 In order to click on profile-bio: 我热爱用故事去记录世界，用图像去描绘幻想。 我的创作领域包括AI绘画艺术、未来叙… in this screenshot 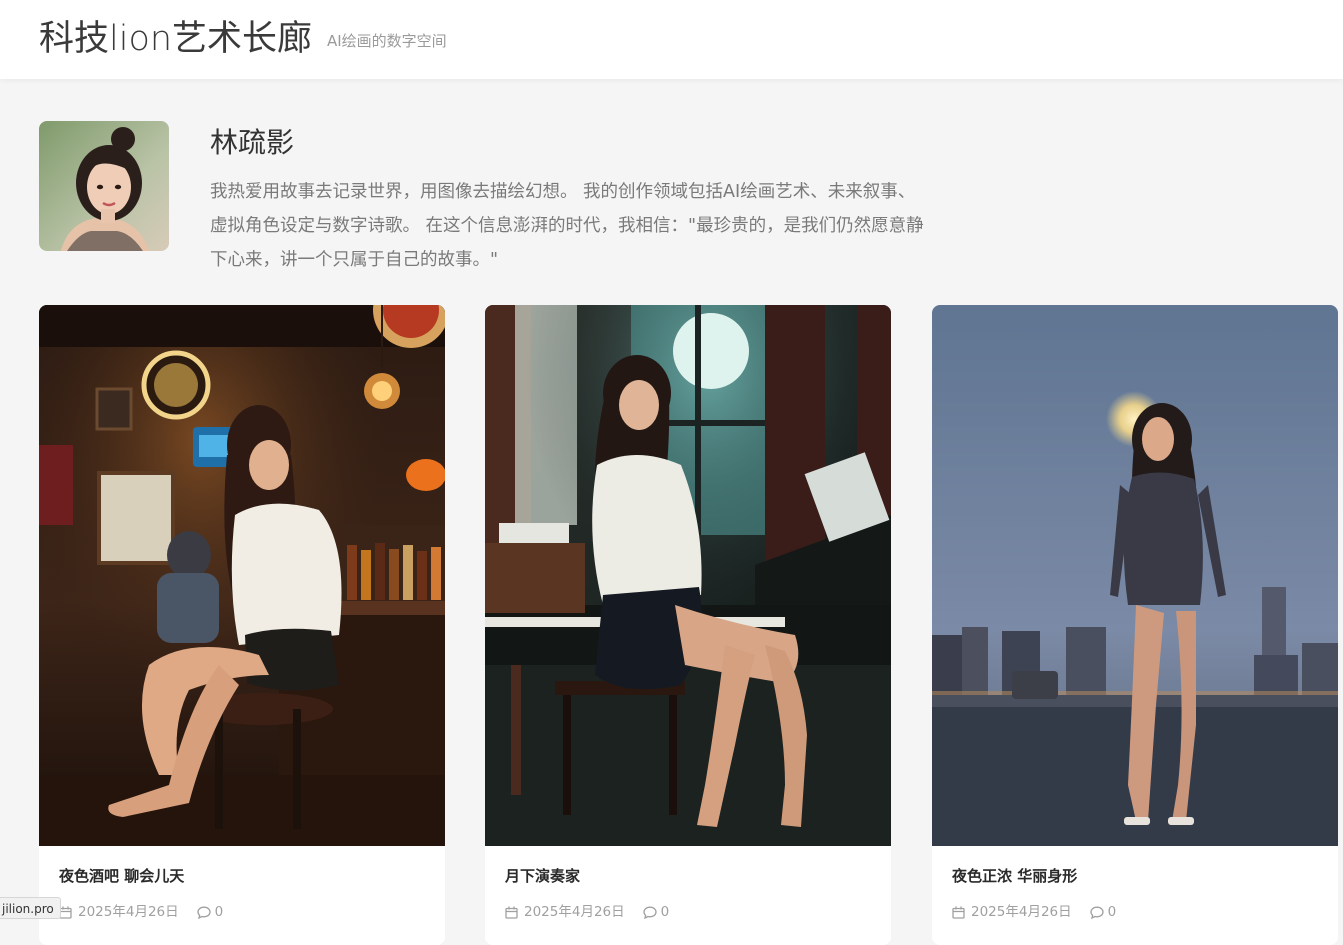, I will do `click(567, 226)`.